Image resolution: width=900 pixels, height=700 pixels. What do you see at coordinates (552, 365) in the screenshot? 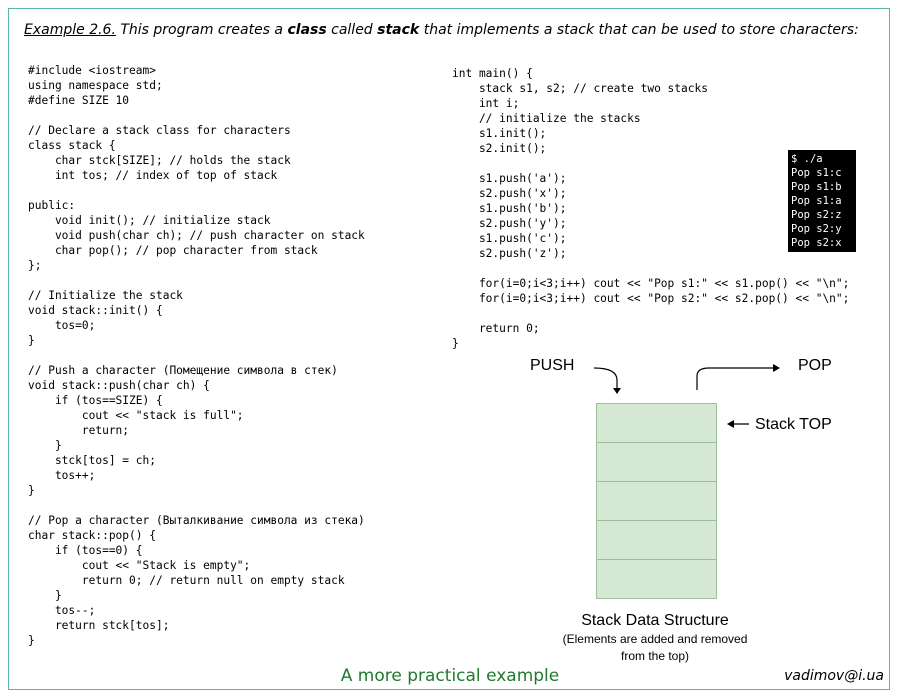
I see `push-label: PUSH` at bounding box center [552, 365].